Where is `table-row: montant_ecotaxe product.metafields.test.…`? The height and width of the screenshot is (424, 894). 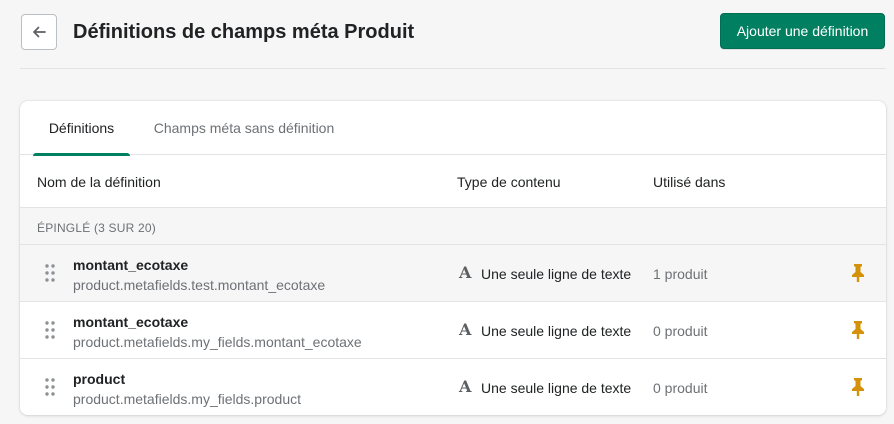
table-row: montant_ecotaxe product.metafields.test.… is located at coordinates (453, 273).